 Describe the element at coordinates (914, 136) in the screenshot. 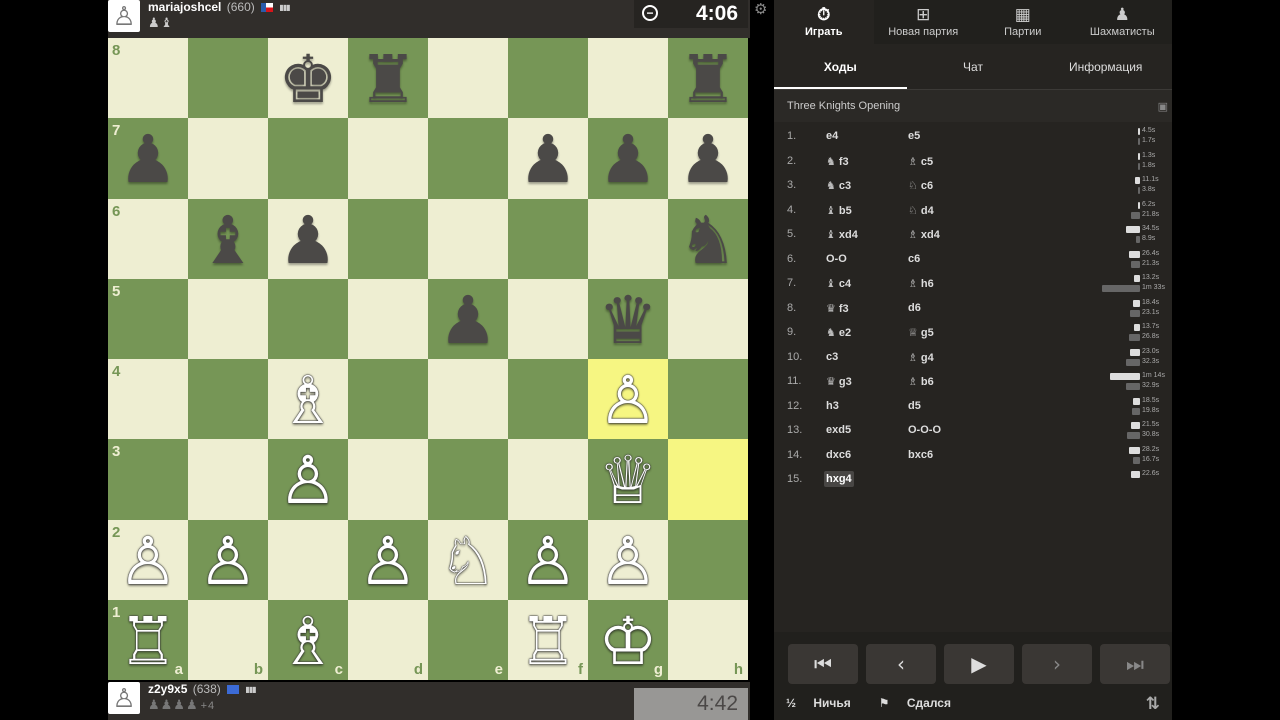

I see `black-move: e5` at that location.